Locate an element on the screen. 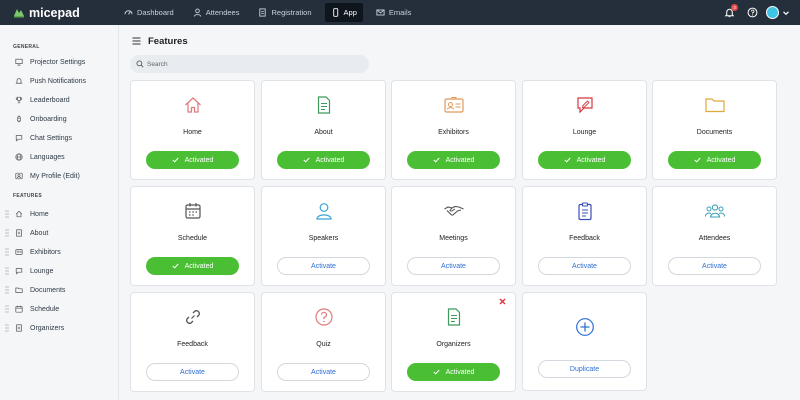  duplicate-button: Duplicate is located at coordinates (584, 369).